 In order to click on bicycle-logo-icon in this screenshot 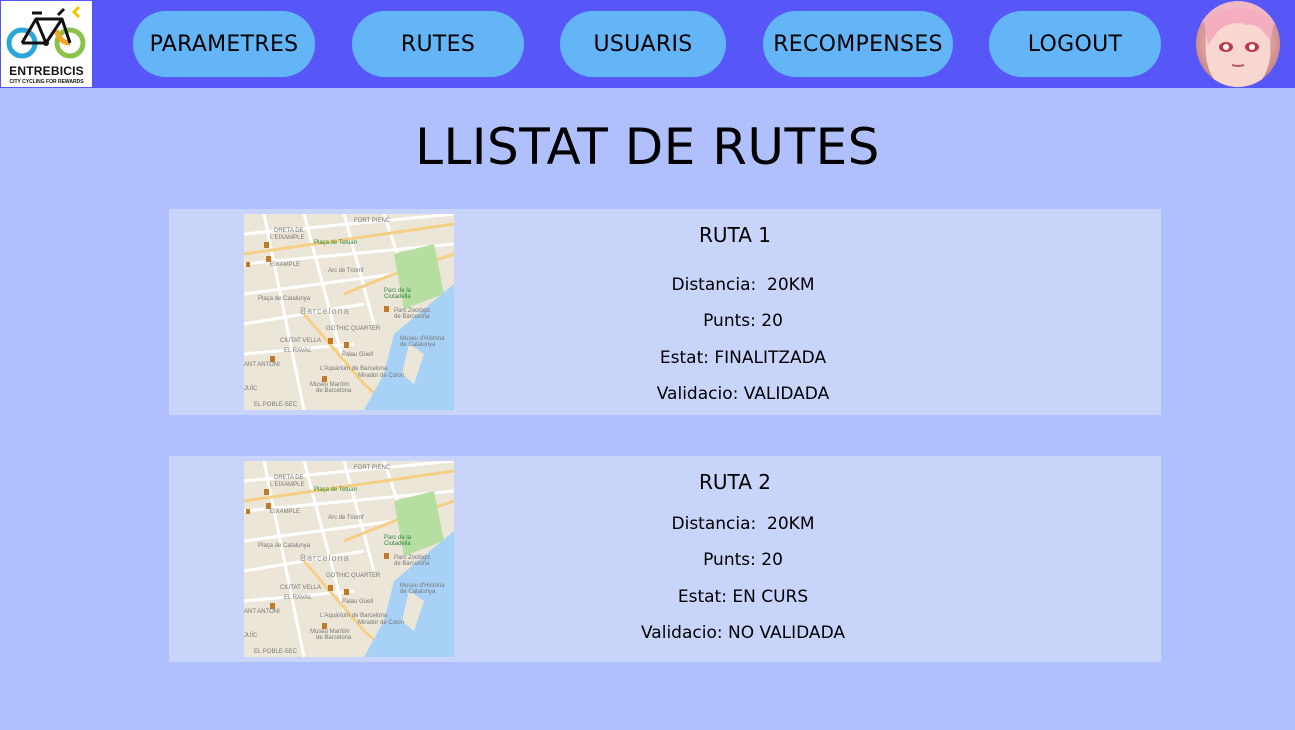, I will do `click(46, 32)`.